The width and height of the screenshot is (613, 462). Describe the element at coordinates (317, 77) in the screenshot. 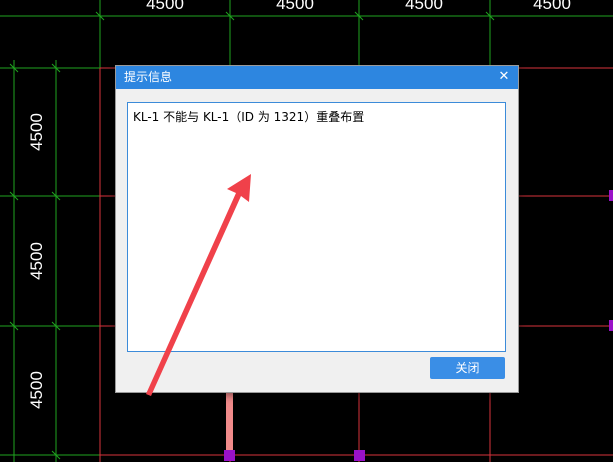

I see `dialog-titlebar: 提示信息 ✕` at that location.